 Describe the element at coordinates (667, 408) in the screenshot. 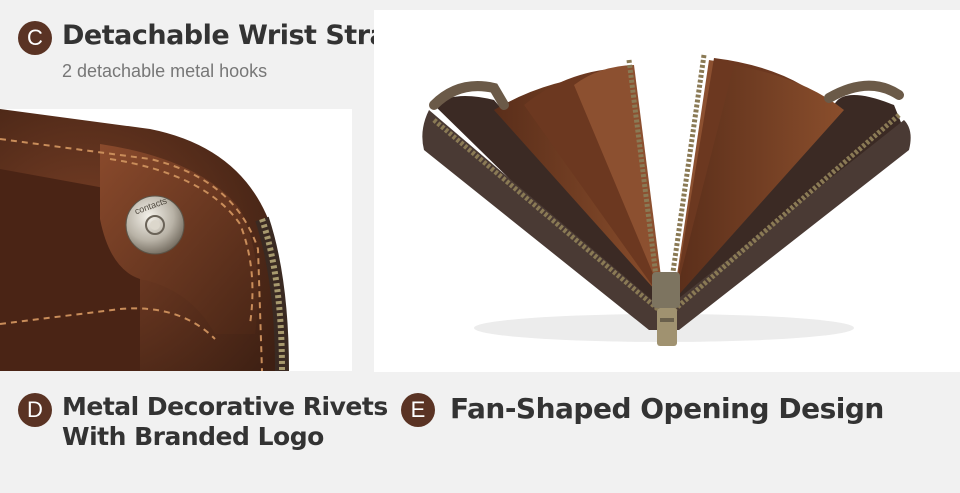

I see `feature-e-title: Fan-Shaped Opening Design` at that location.